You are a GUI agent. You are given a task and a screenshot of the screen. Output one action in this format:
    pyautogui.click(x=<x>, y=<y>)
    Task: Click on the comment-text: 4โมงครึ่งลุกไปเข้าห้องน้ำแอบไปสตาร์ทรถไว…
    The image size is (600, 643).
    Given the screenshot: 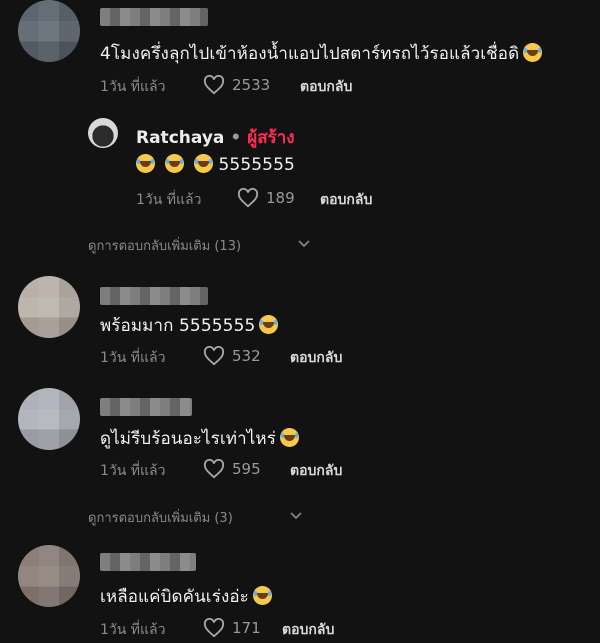 What is the action you would take?
    pyautogui.click(x=321, y=53)
    